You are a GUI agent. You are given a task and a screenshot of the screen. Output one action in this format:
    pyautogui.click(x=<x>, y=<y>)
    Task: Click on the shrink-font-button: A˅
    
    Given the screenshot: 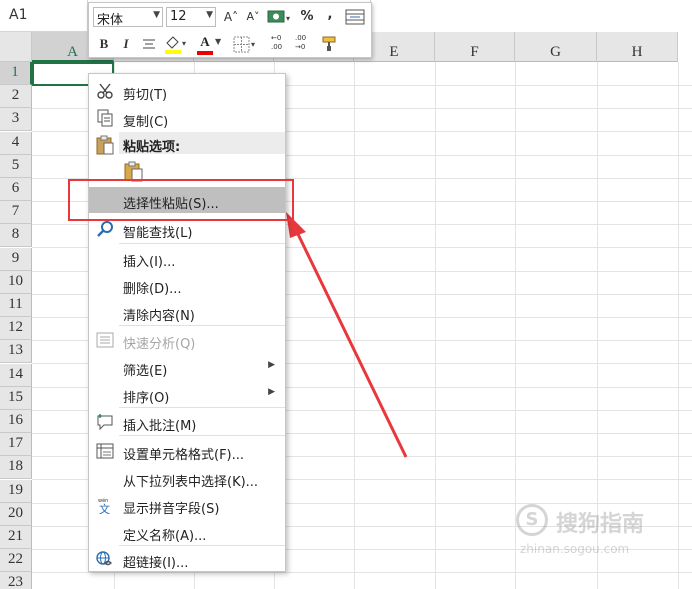 What is the action you would take?
    pyautogui.click(x=253, y=17)
    